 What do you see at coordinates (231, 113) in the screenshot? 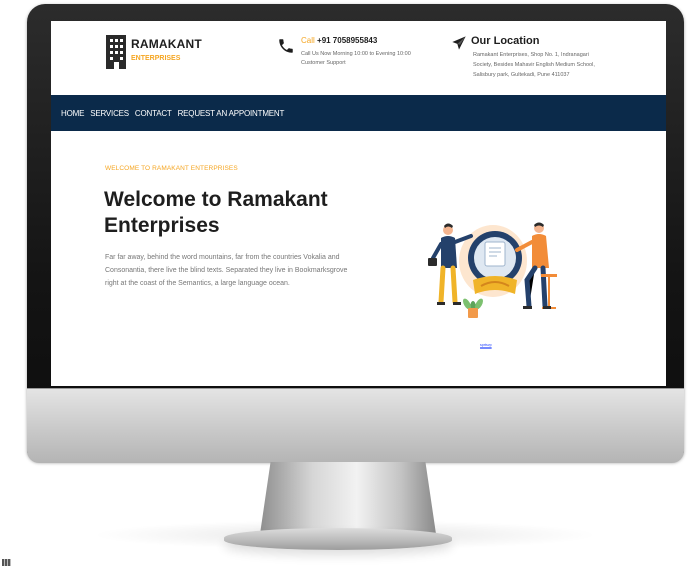
I see `nav-item-request-appointment: REQUEST AN APPOINTMENT` at bounding box center [231, 113].